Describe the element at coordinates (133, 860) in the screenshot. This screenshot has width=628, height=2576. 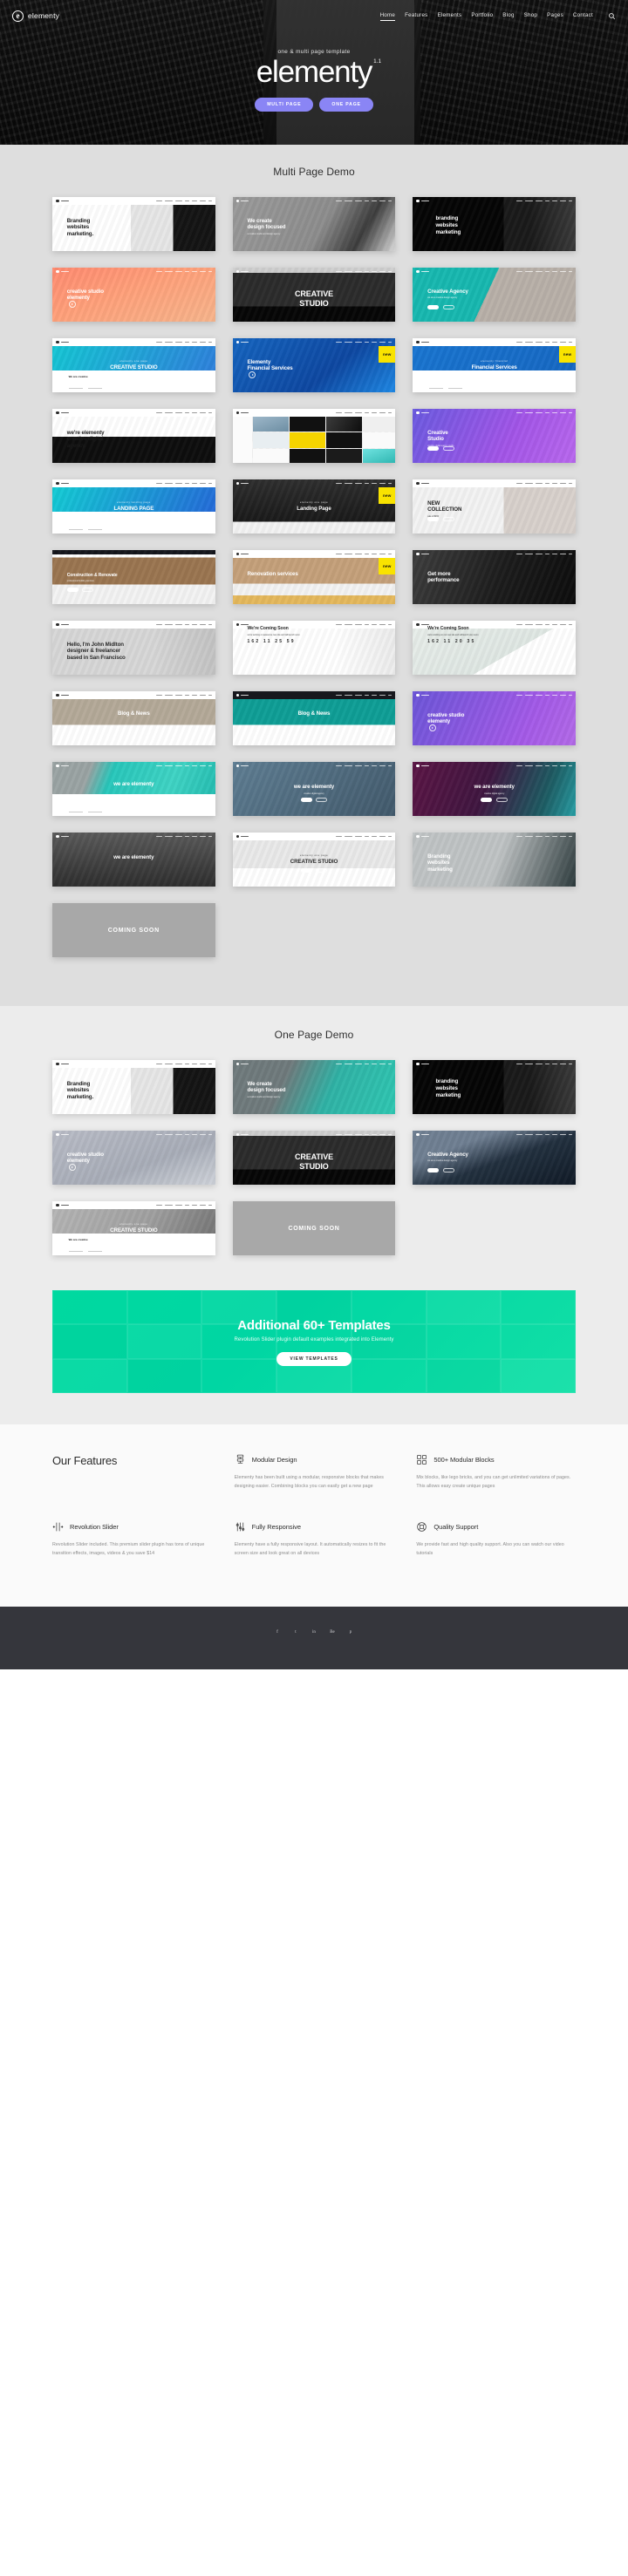
I see `demo-card-we-are-elementy-escalator: we are elementy` at that location.